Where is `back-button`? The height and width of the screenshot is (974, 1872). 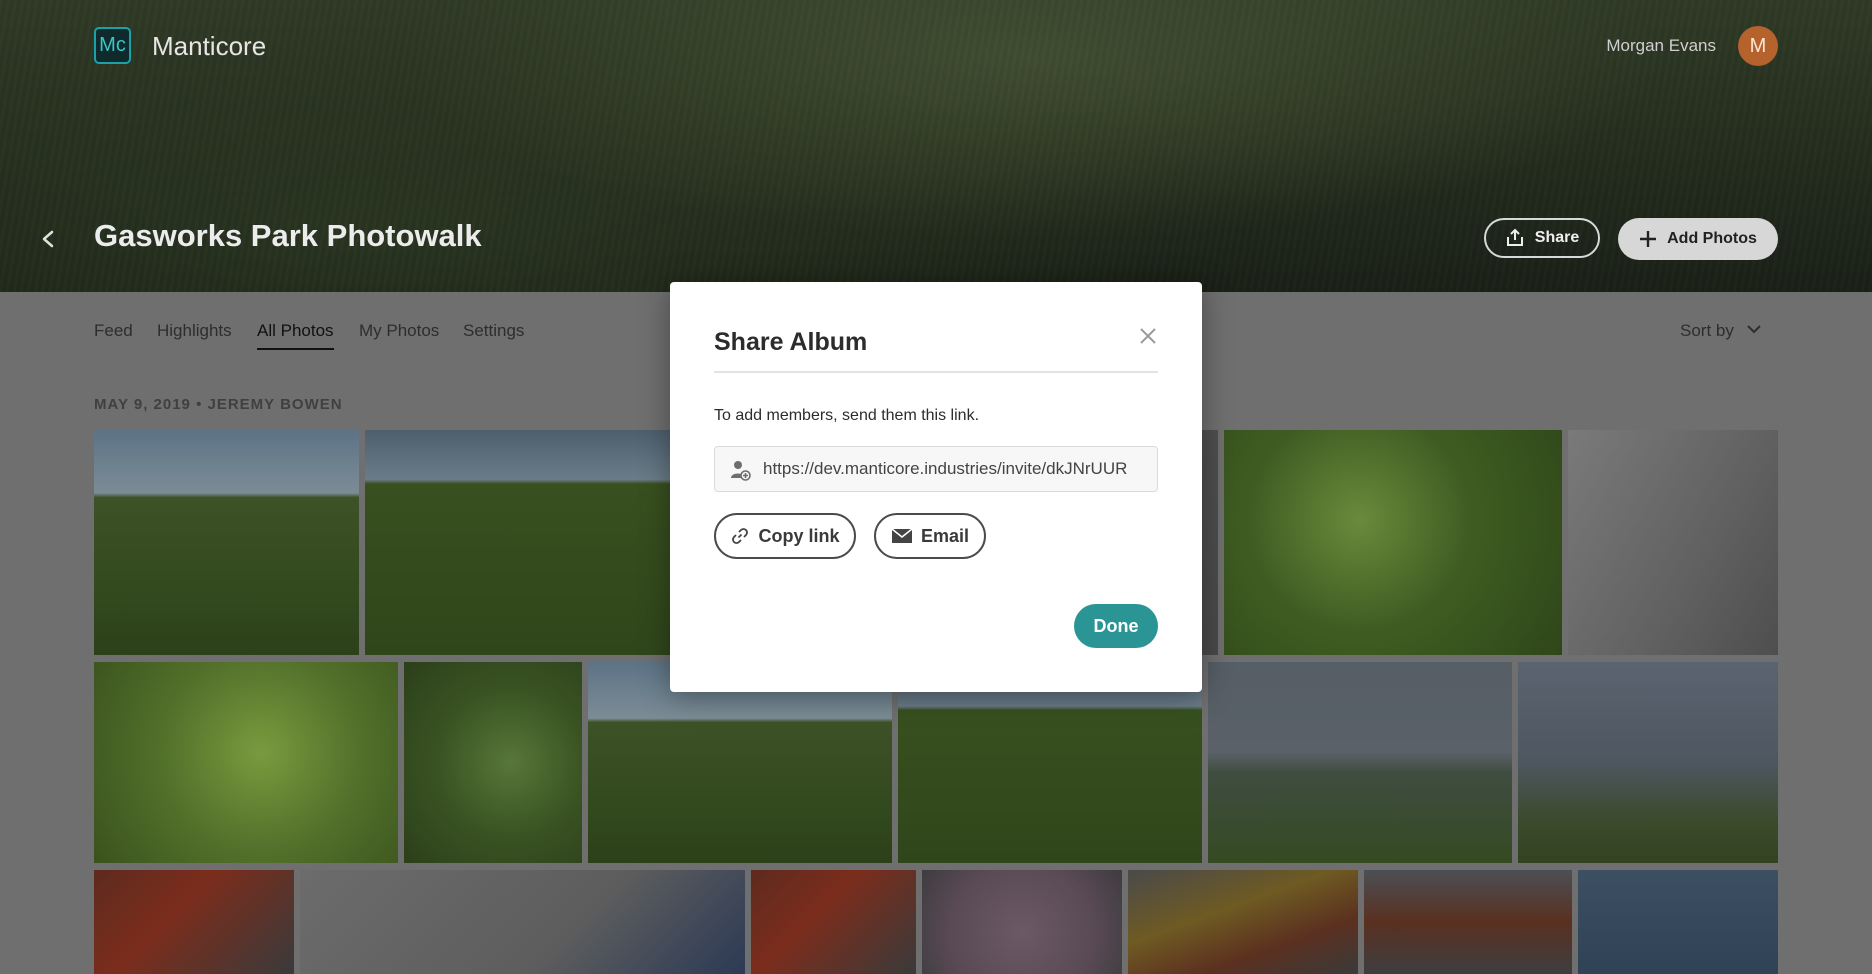
back-button is located at coordinates (48, 239).